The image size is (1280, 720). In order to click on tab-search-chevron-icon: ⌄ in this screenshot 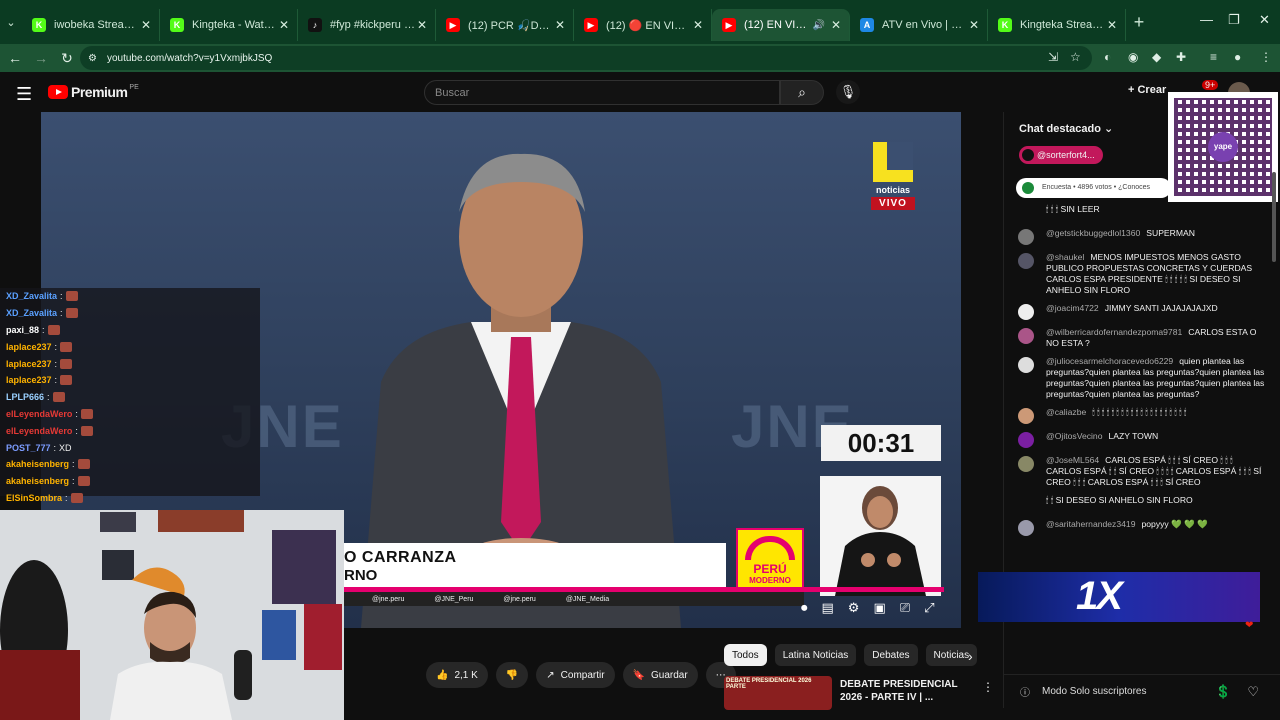, I will do `click(11, 22)`.